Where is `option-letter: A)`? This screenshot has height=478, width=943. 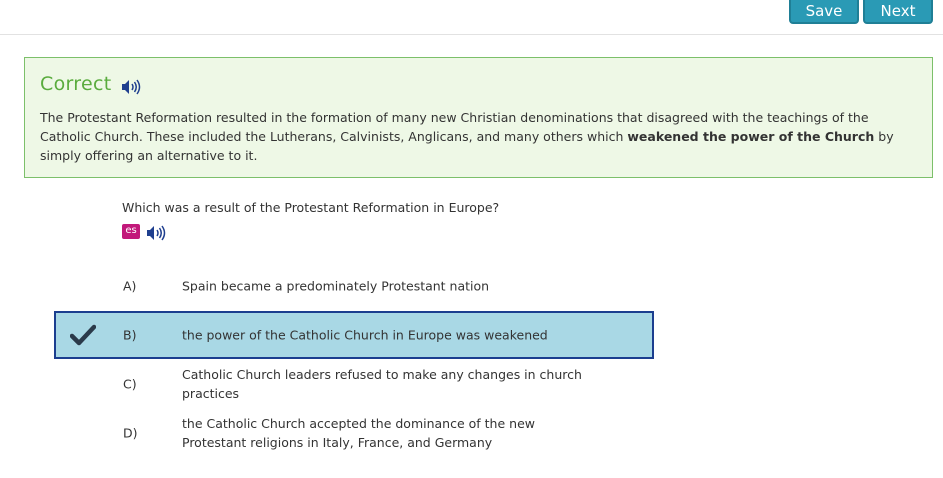
option-letter: A) is located at coordinates (130, 286).